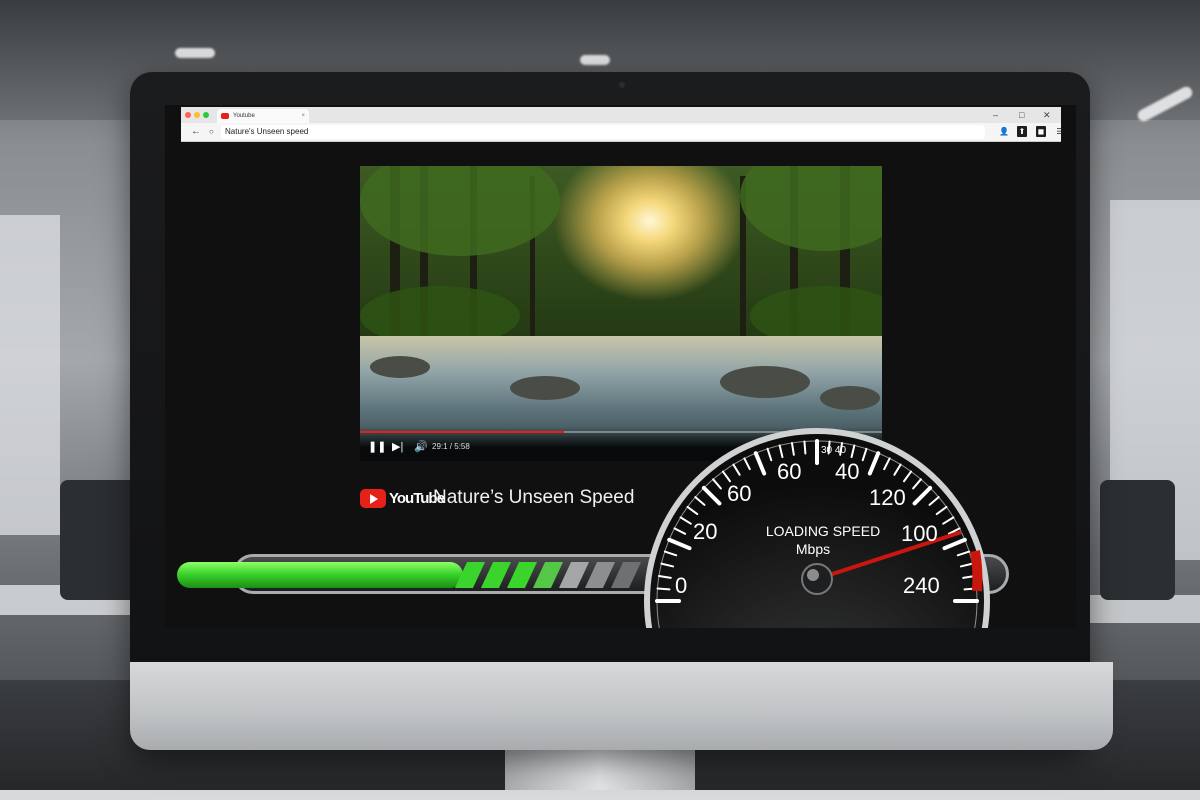  Describe the element at coordinates (188, 115) in the screenshot. I see `close-window-dot` at that location.